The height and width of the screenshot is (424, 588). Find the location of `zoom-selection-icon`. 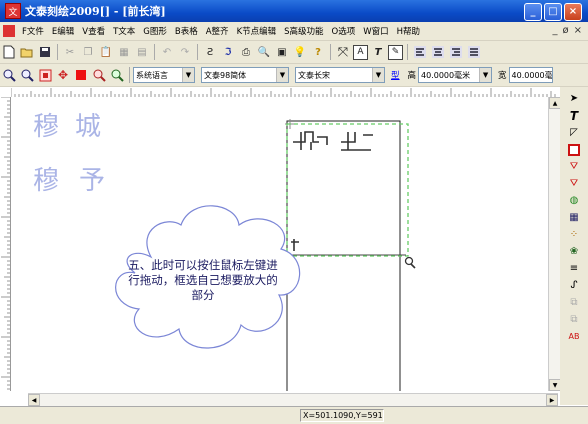

zoom-selection-icon is located at coordinates (99, 75).